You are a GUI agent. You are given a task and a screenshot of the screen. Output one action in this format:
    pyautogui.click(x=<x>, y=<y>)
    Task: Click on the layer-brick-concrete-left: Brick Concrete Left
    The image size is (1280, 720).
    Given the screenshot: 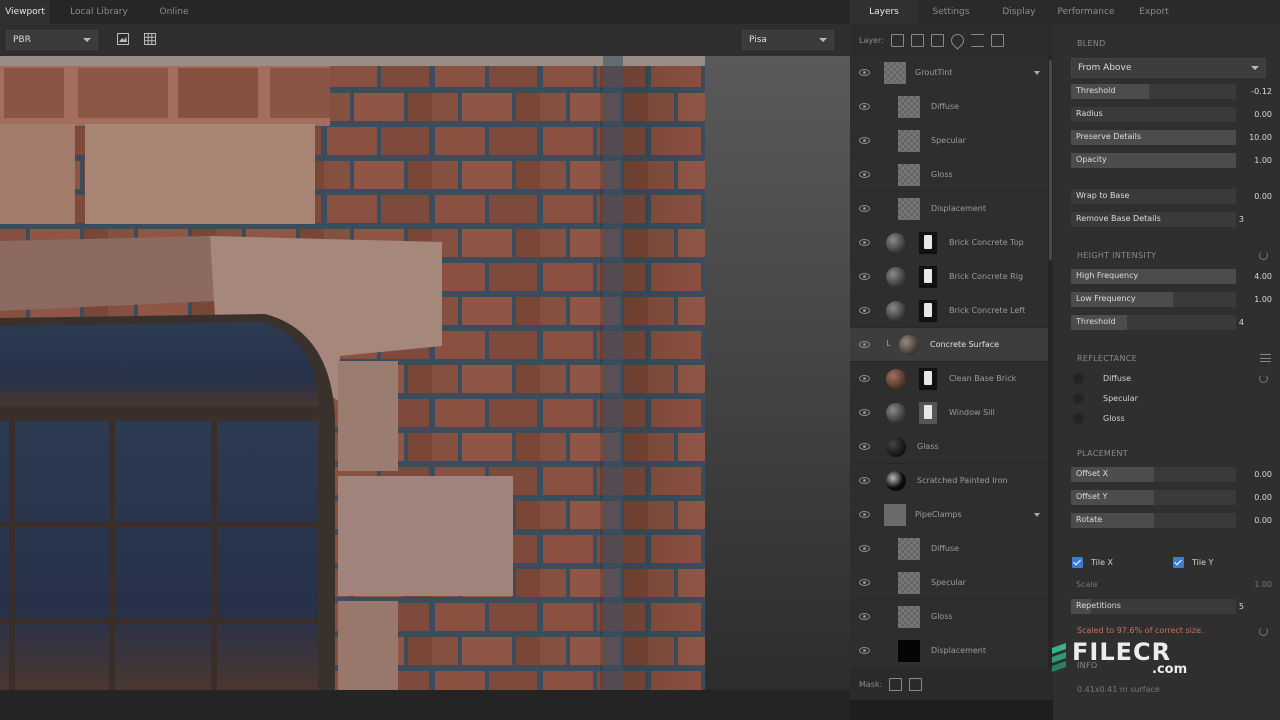 What is the action you would take?
    pyautogui.click(x=949, y=311)
    